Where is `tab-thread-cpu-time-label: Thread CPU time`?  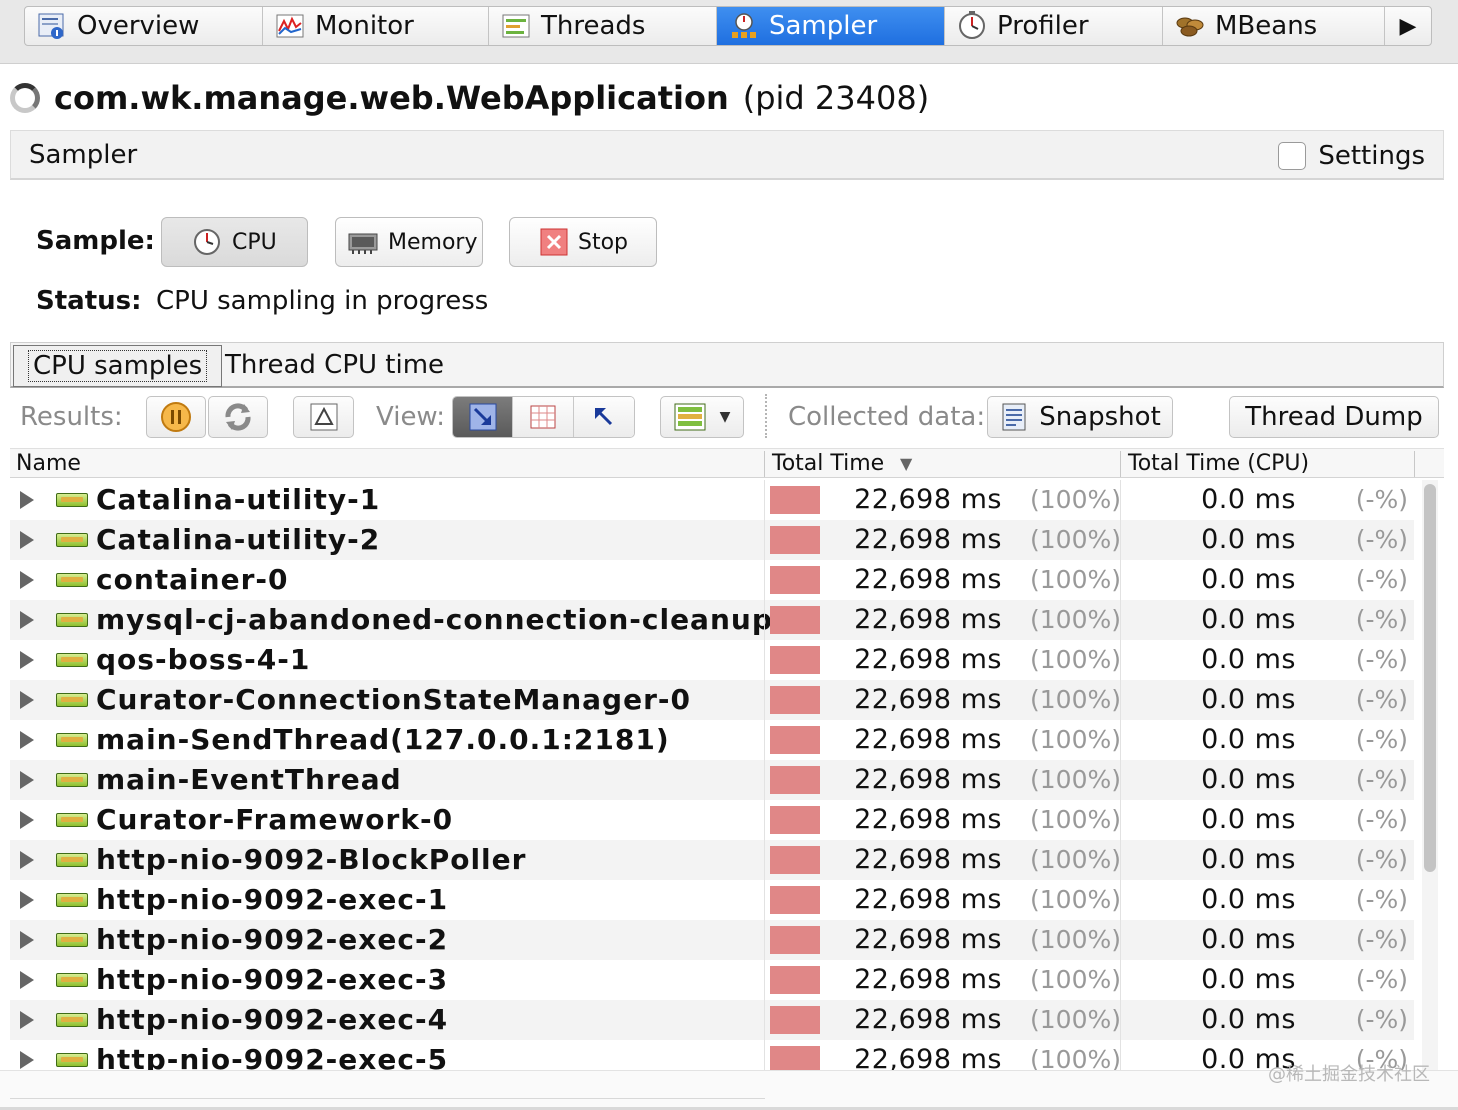
tab-thread-cpu-time-label: Thread CPU time is located at coordinates (335, 365).